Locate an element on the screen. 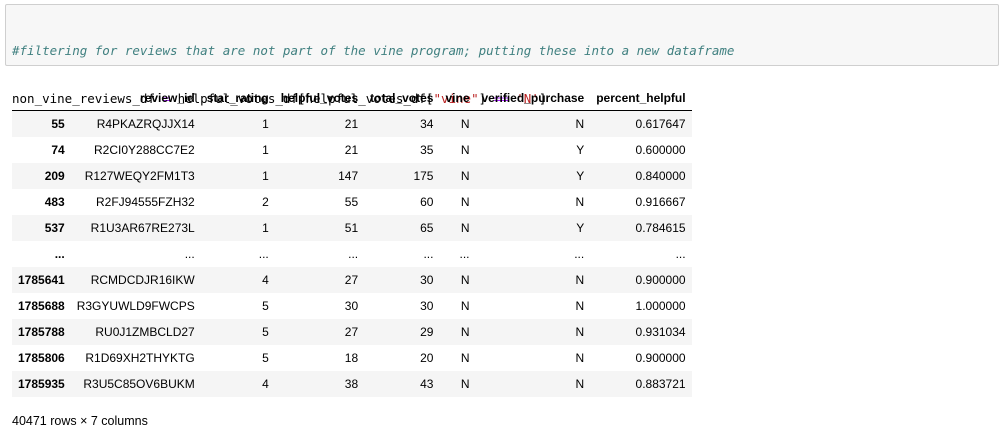 The height and width of the screenshot is (440, 1006). cell-review-id: R2FJ94555FZH32 is located at coordinates (145, 202).